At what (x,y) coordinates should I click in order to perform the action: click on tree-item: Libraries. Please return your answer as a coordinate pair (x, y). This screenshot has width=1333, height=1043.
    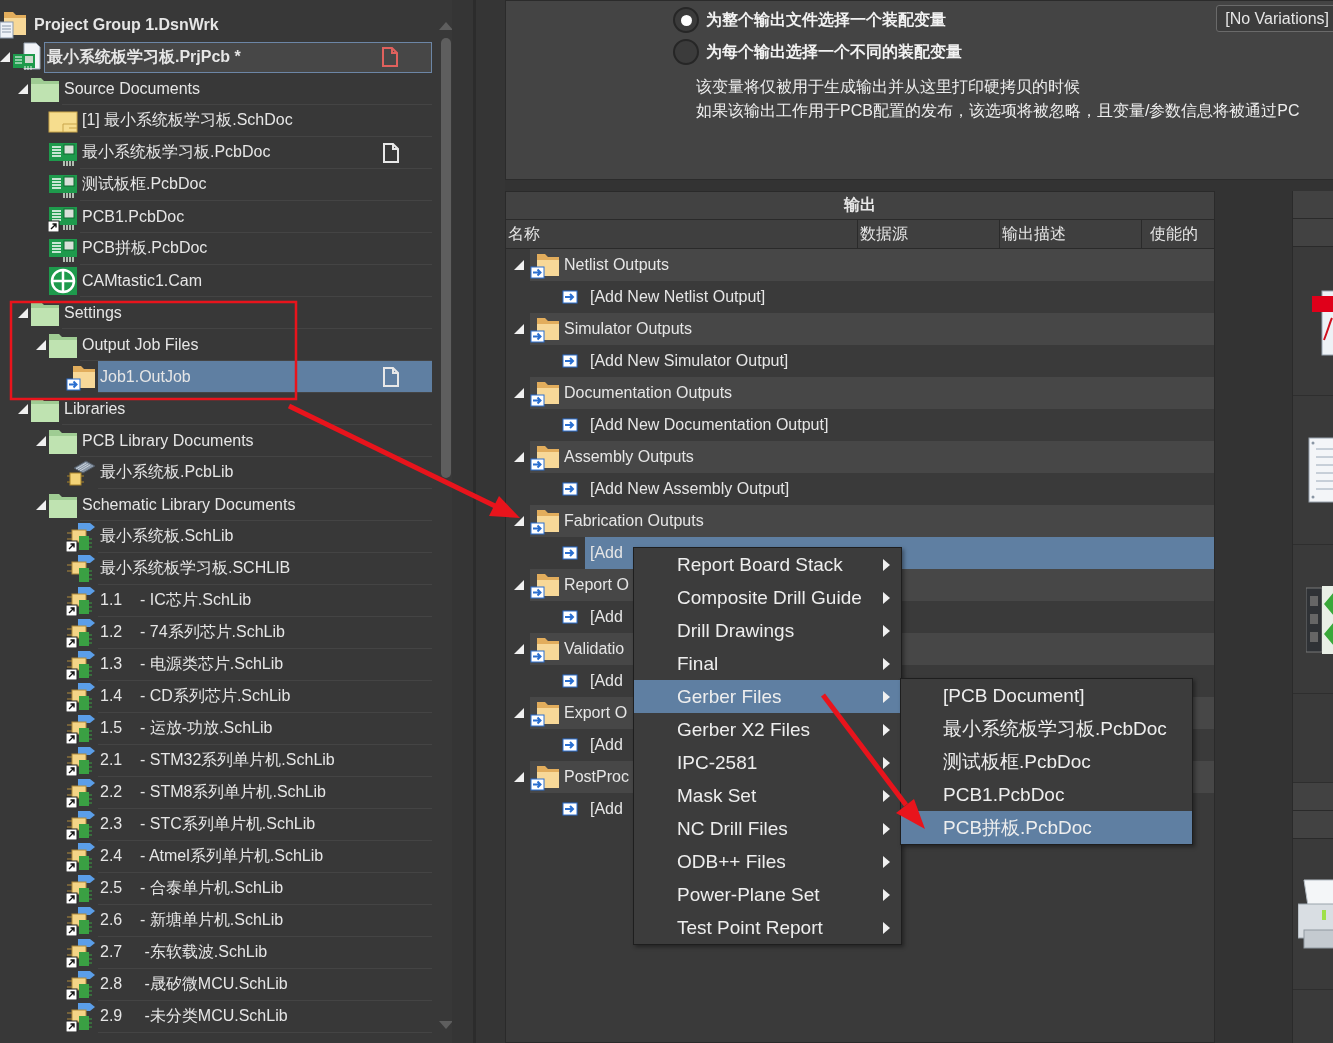
    Looking at the image, I should click on (247, 409).